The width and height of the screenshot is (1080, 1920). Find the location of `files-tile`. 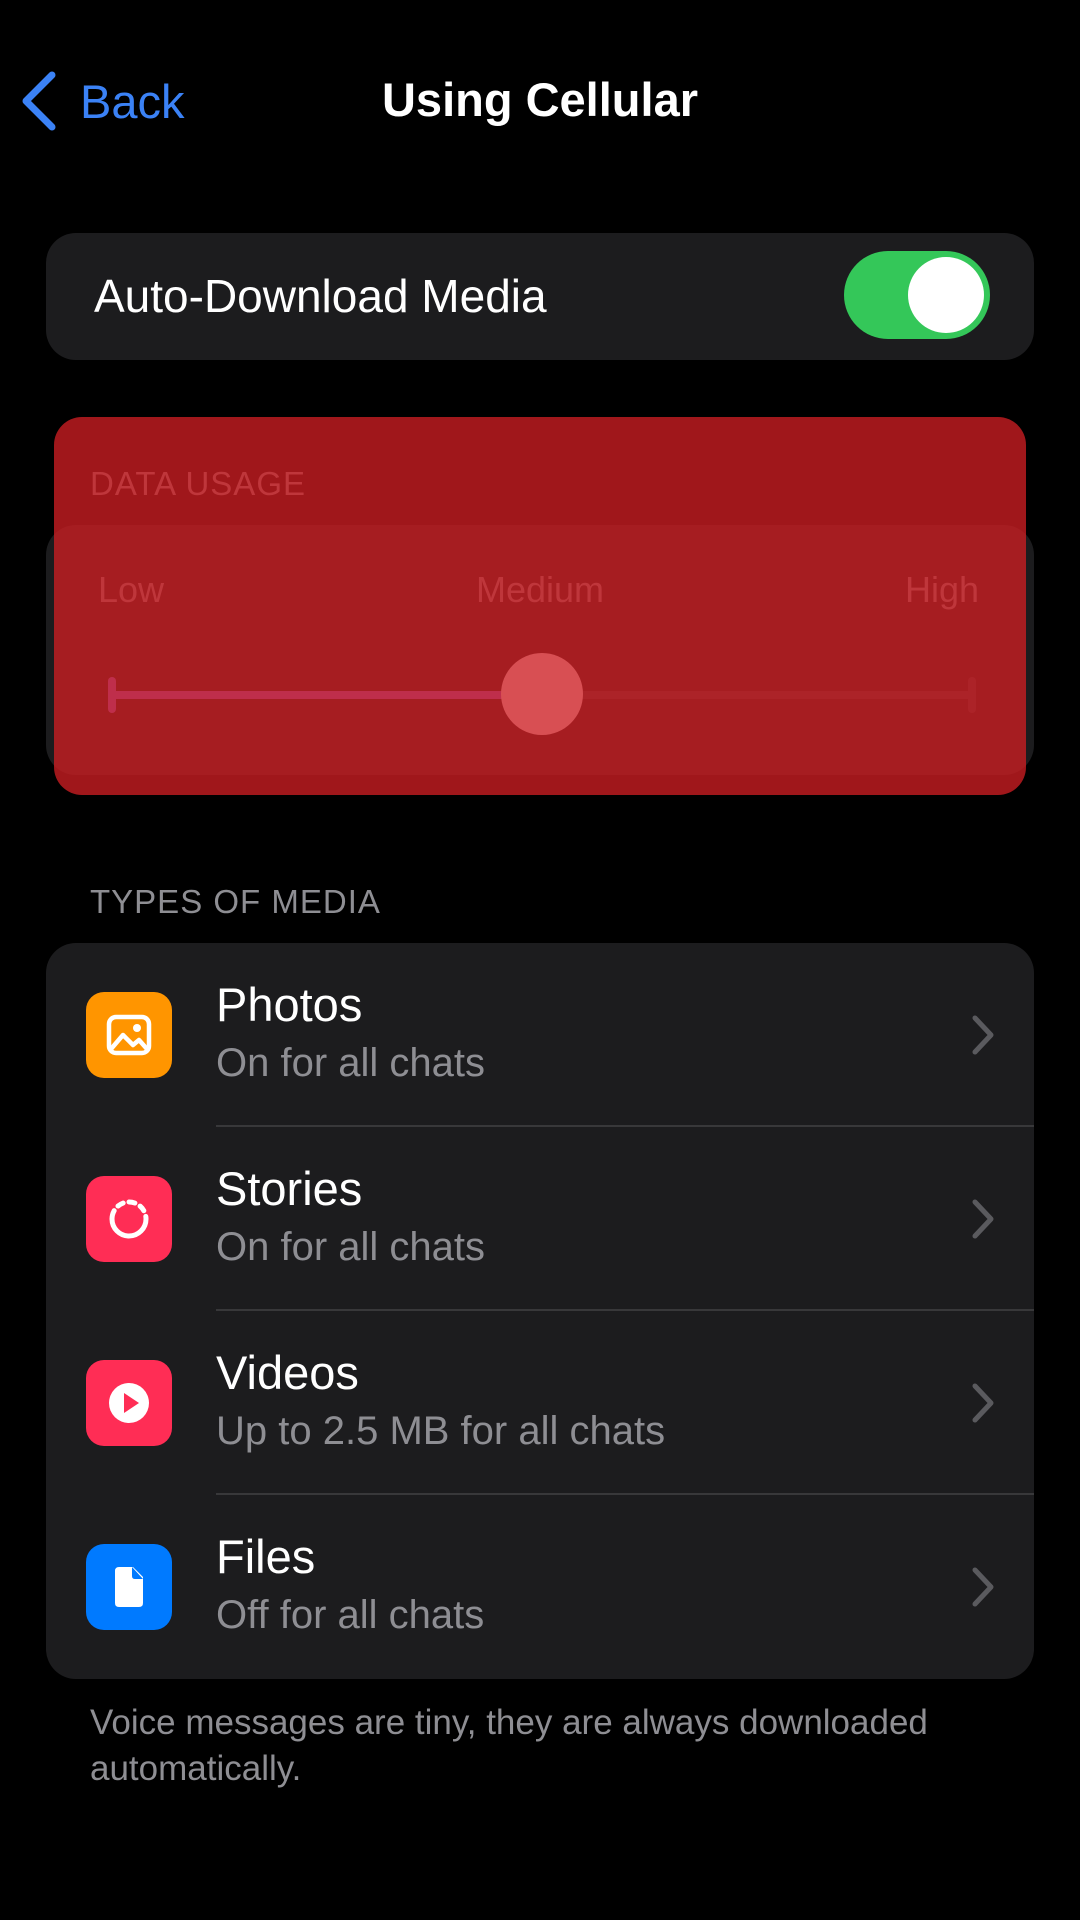

files-tile is located at coordinates (129, 1587).